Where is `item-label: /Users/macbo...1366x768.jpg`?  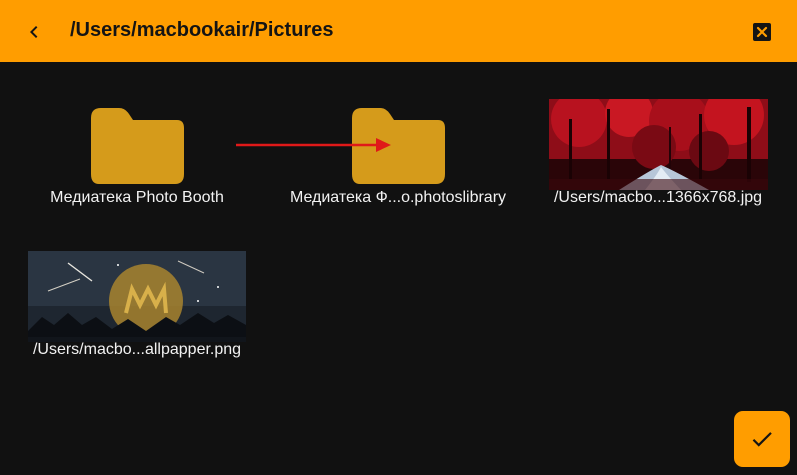 item-label: /Users/macbo...1366x768.jpg is located at coordinates (658, 197).